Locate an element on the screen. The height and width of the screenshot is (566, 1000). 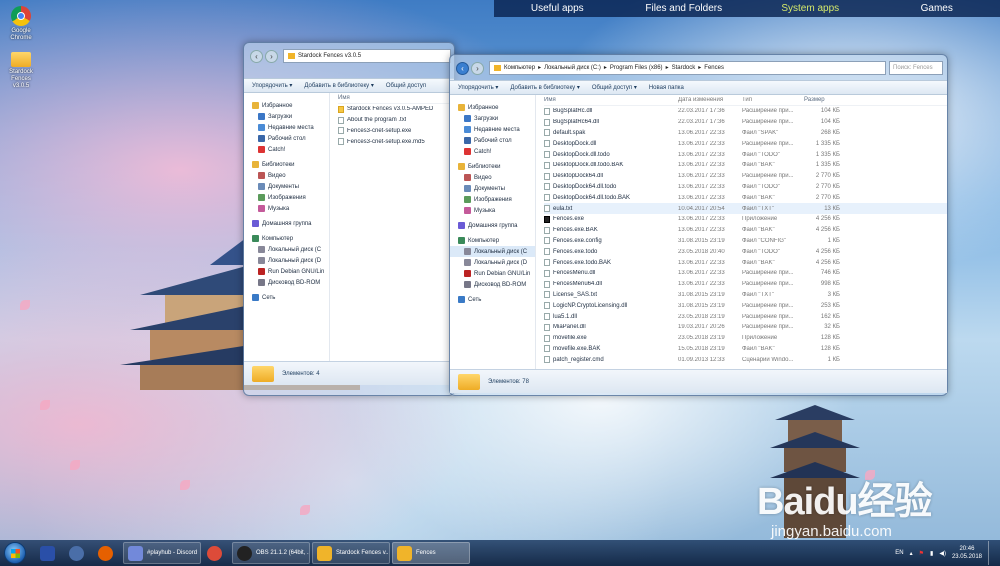
show-desktop-button is located at coordinates (991, 553).